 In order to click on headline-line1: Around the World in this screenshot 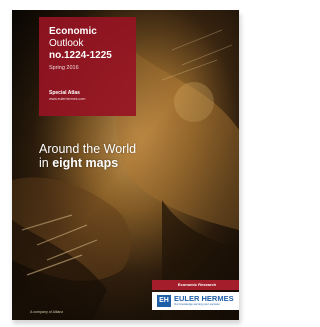, I will do `click(88, 149)`.